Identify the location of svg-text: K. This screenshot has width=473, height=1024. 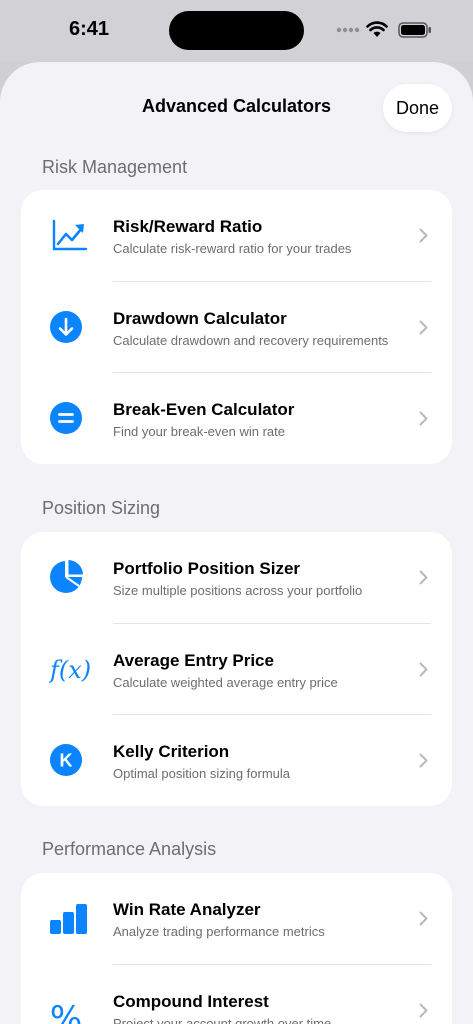
(66, 761).